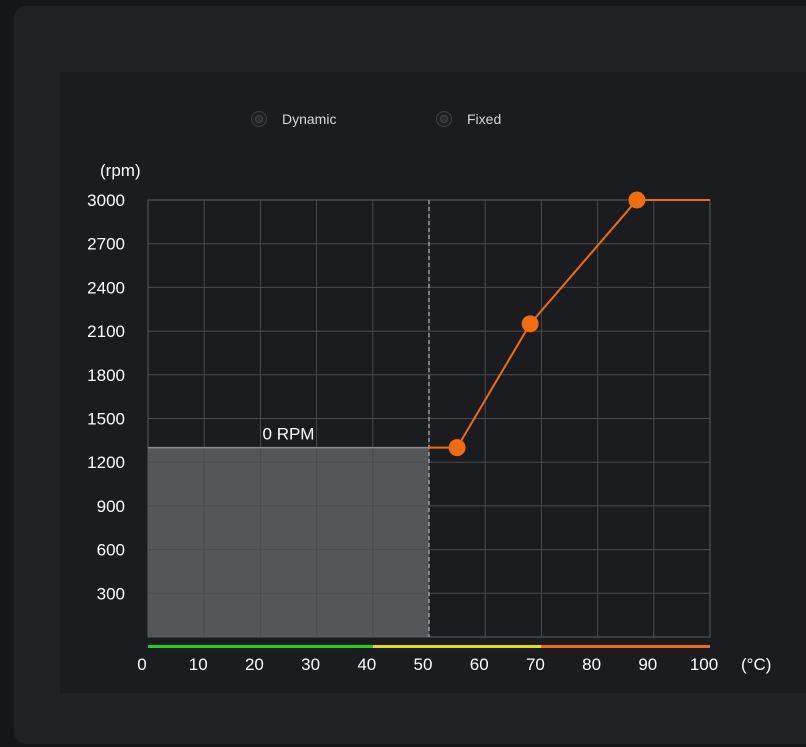 This screenshot has height=747, width=806. What do you see at coordinates (647, 664) in the screenshot?
I see `x-tick-label: 90` at bounding box center [647, 664].